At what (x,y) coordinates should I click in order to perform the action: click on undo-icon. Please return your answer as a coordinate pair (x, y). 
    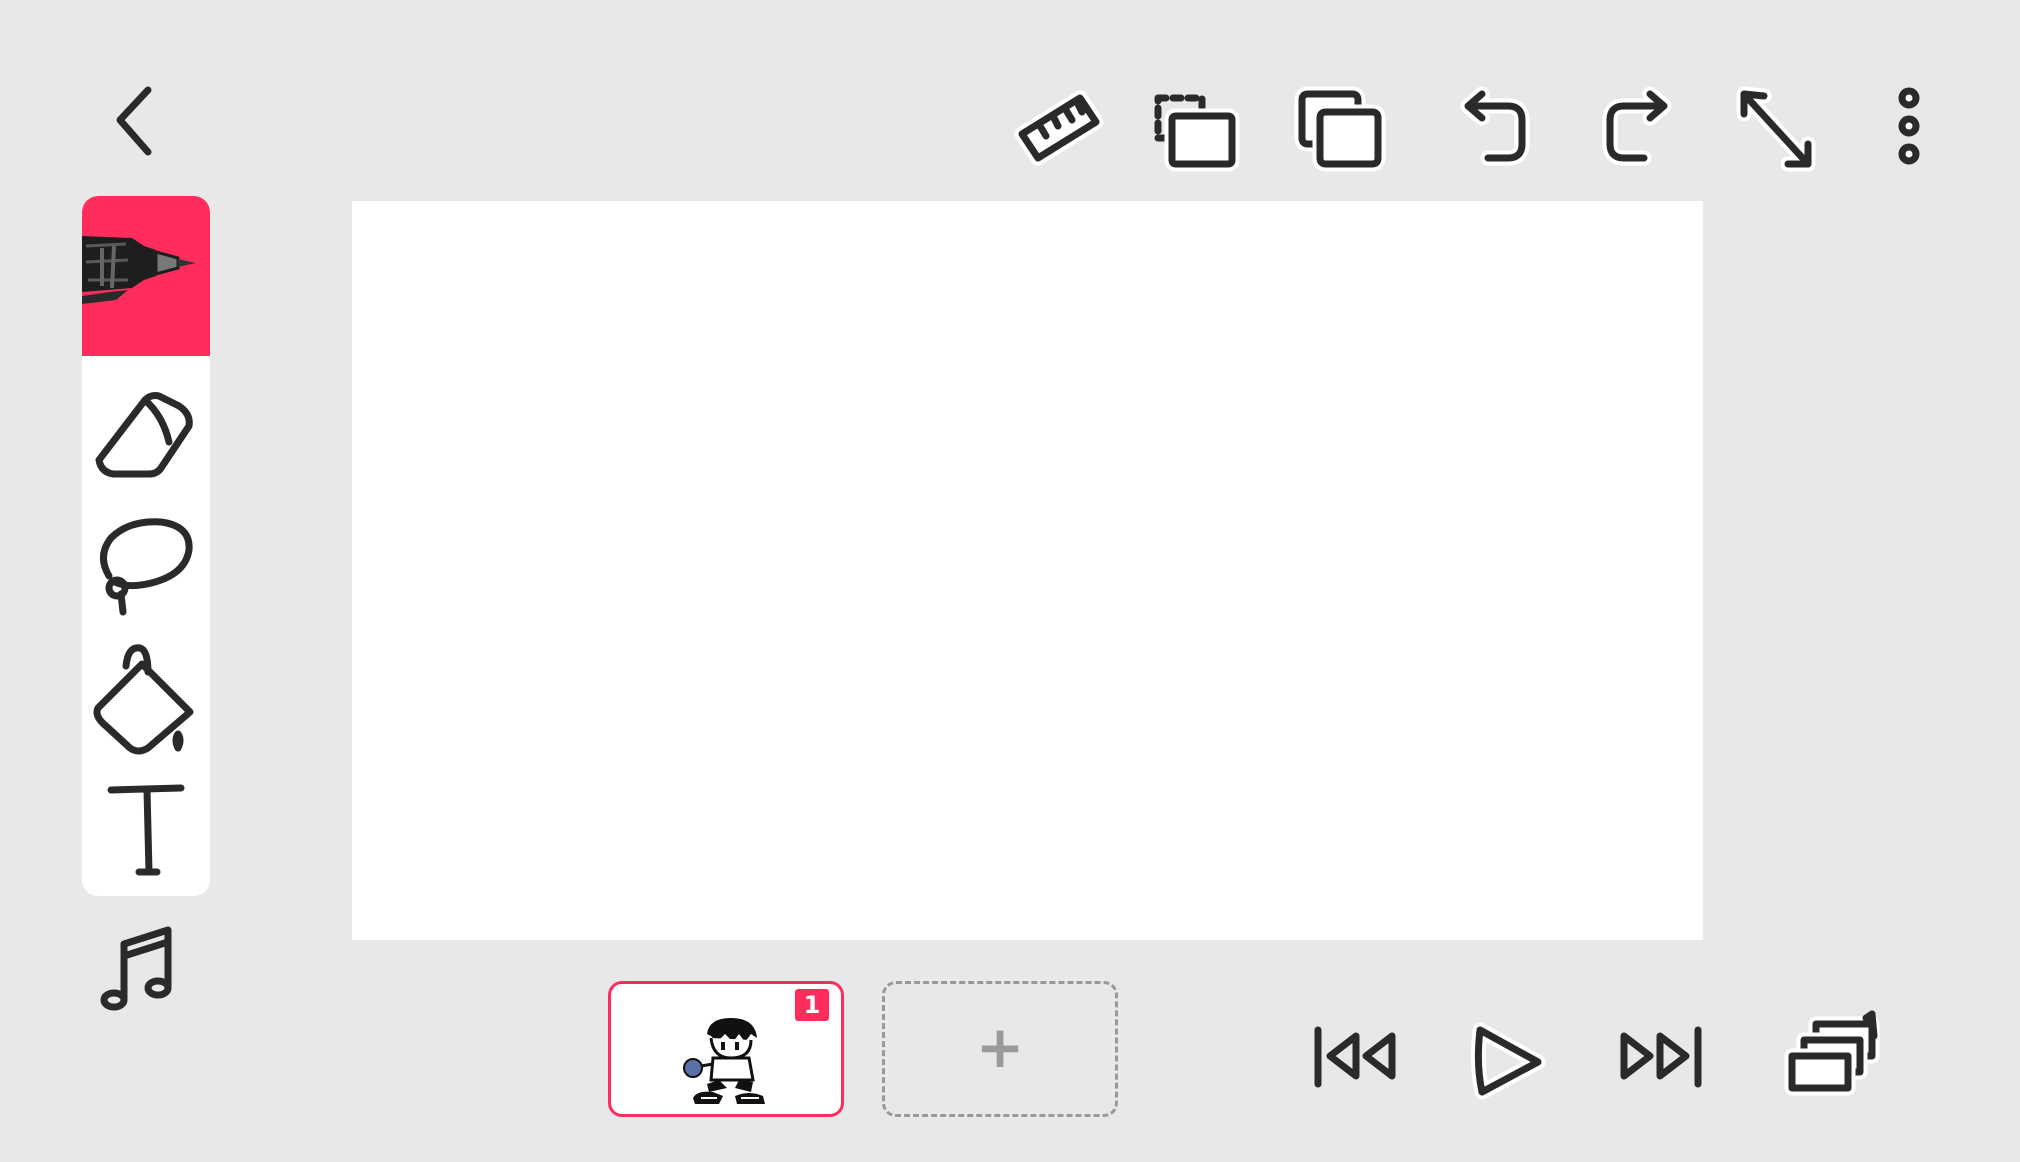
    Looking at the image, I should click on (1495, 126).